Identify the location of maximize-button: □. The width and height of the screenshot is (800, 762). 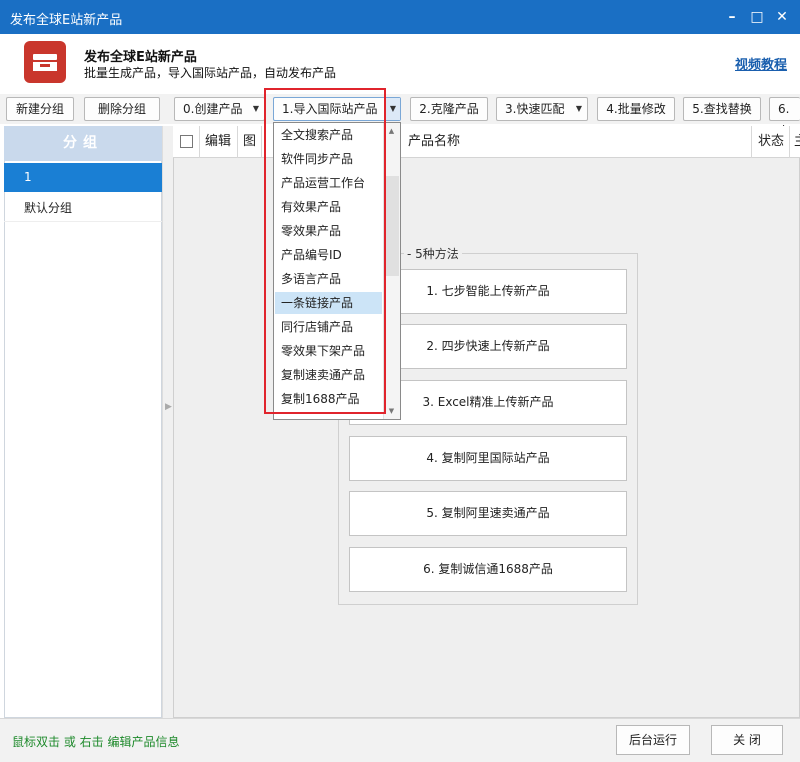
(757, 17).